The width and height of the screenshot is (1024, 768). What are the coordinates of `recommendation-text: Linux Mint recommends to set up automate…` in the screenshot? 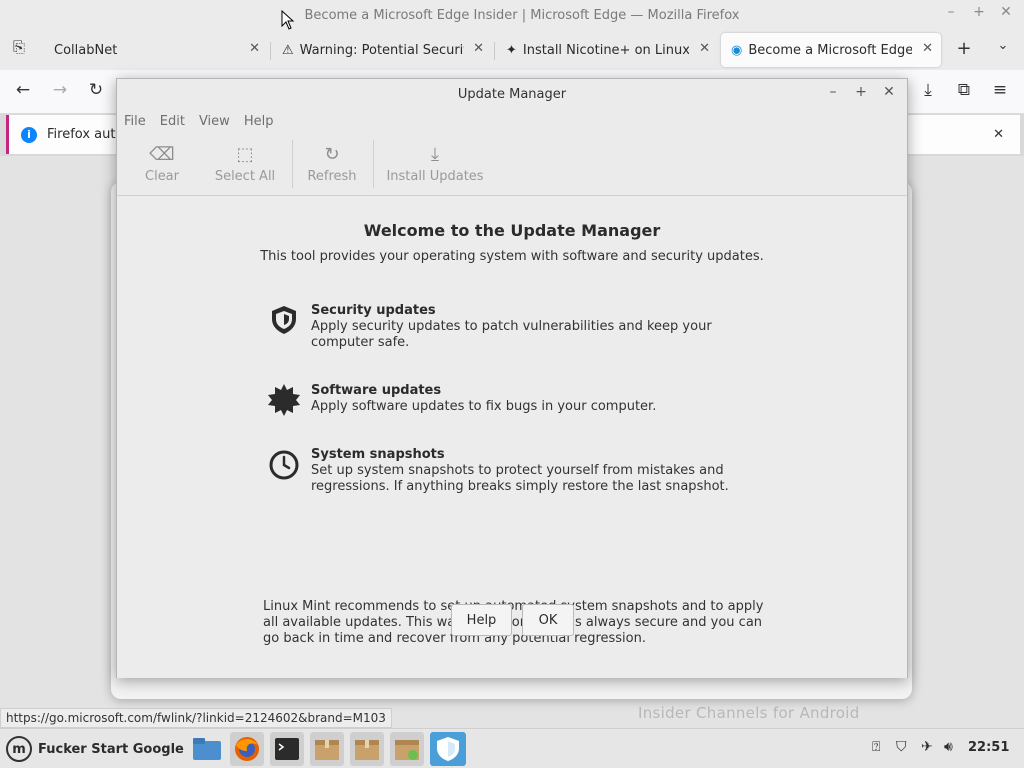 It's located at (513, 622).